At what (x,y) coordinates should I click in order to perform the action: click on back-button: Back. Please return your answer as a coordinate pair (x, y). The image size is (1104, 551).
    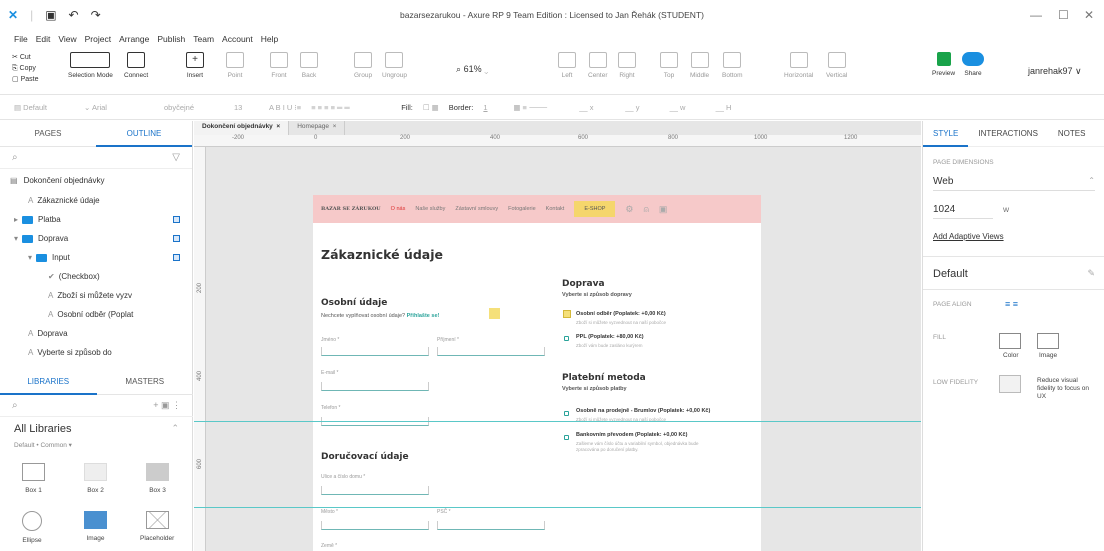
    Looking at the image, I should click on (309, 65).